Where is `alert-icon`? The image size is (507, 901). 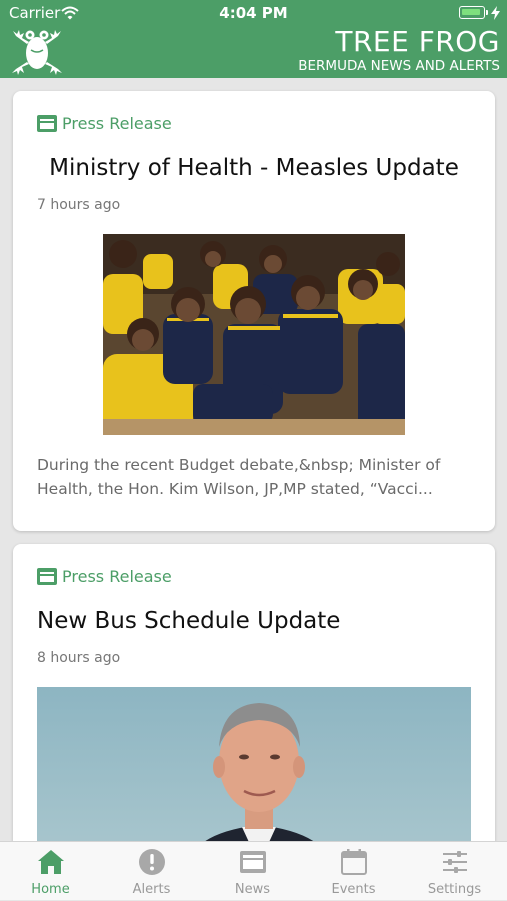 alert-icon is located at coordinates (152, 862).